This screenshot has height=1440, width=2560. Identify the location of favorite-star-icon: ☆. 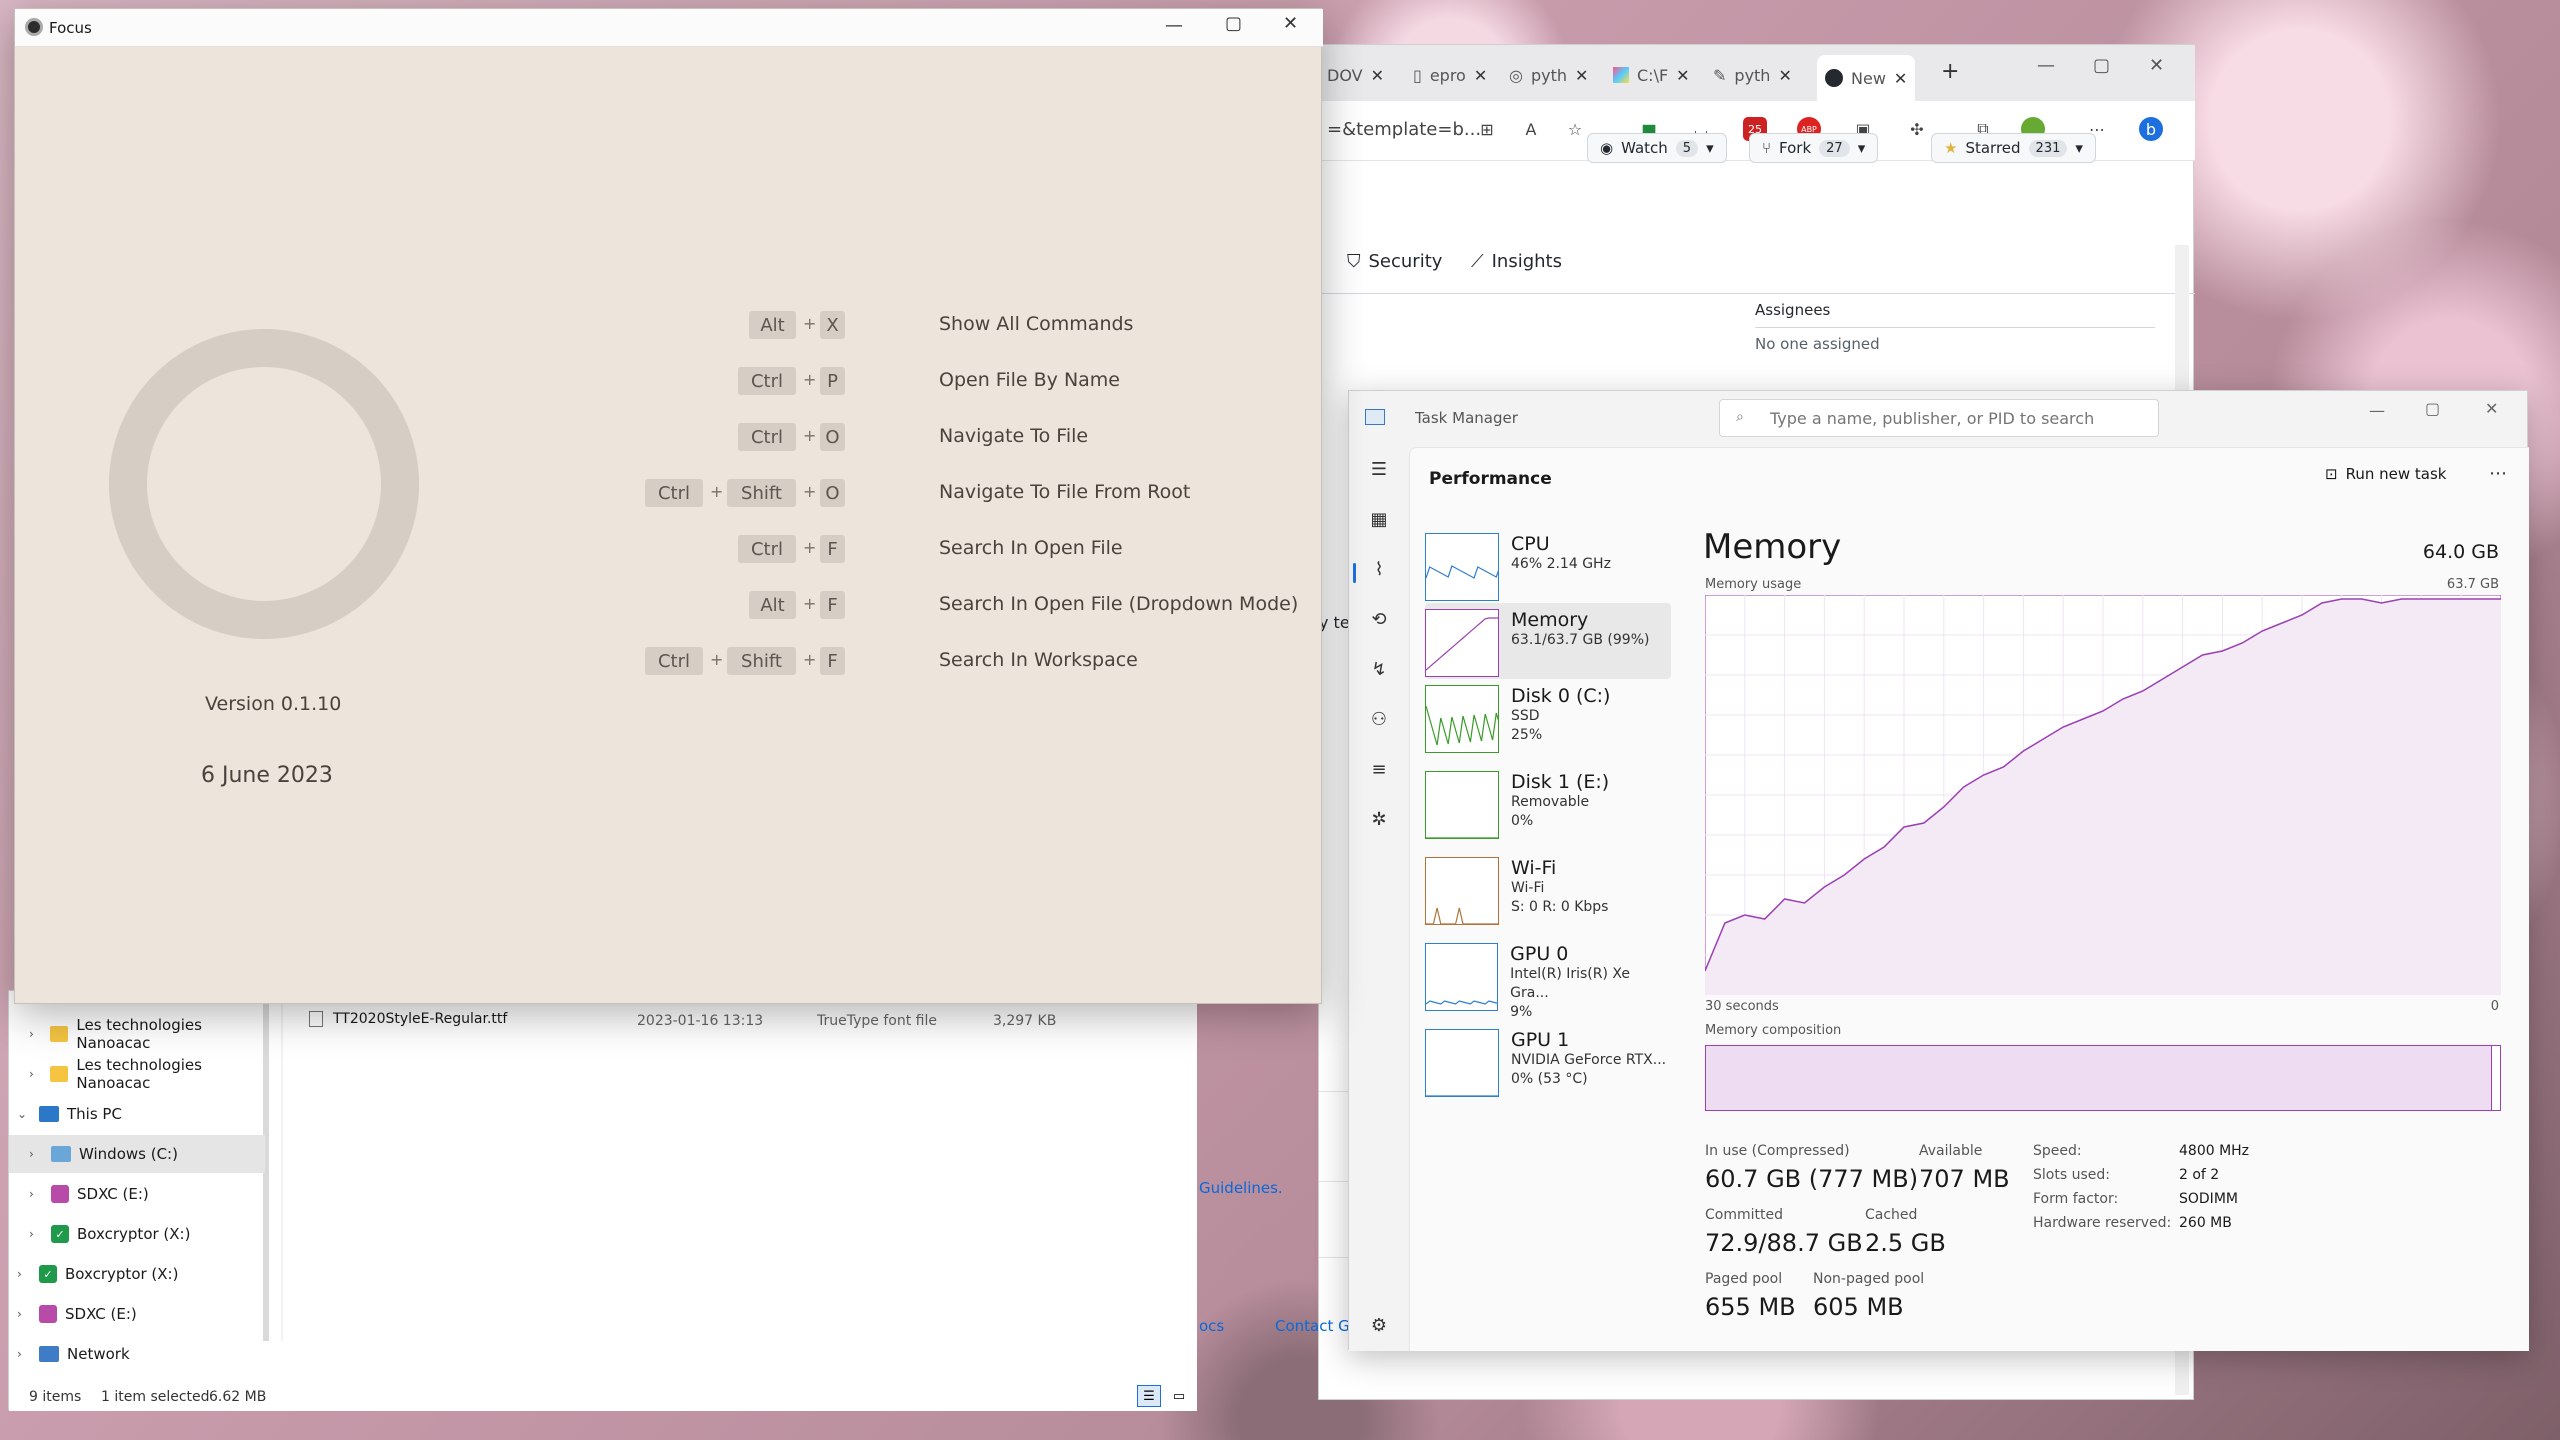
(1575, 129).